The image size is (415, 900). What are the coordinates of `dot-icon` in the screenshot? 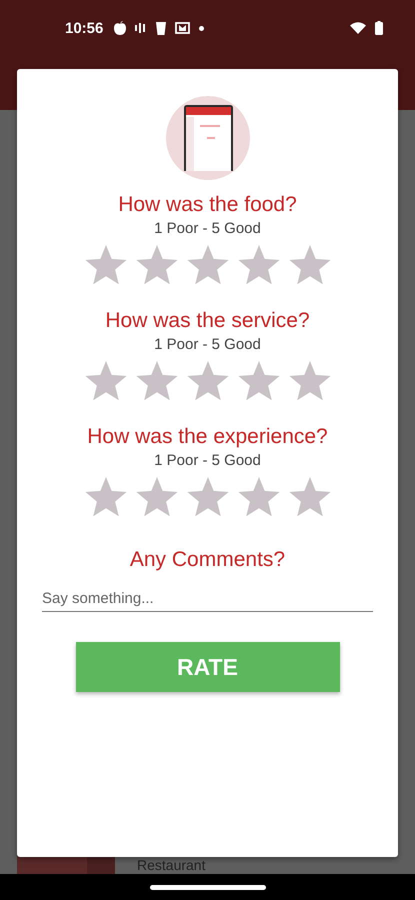 It's located at (201, 28).